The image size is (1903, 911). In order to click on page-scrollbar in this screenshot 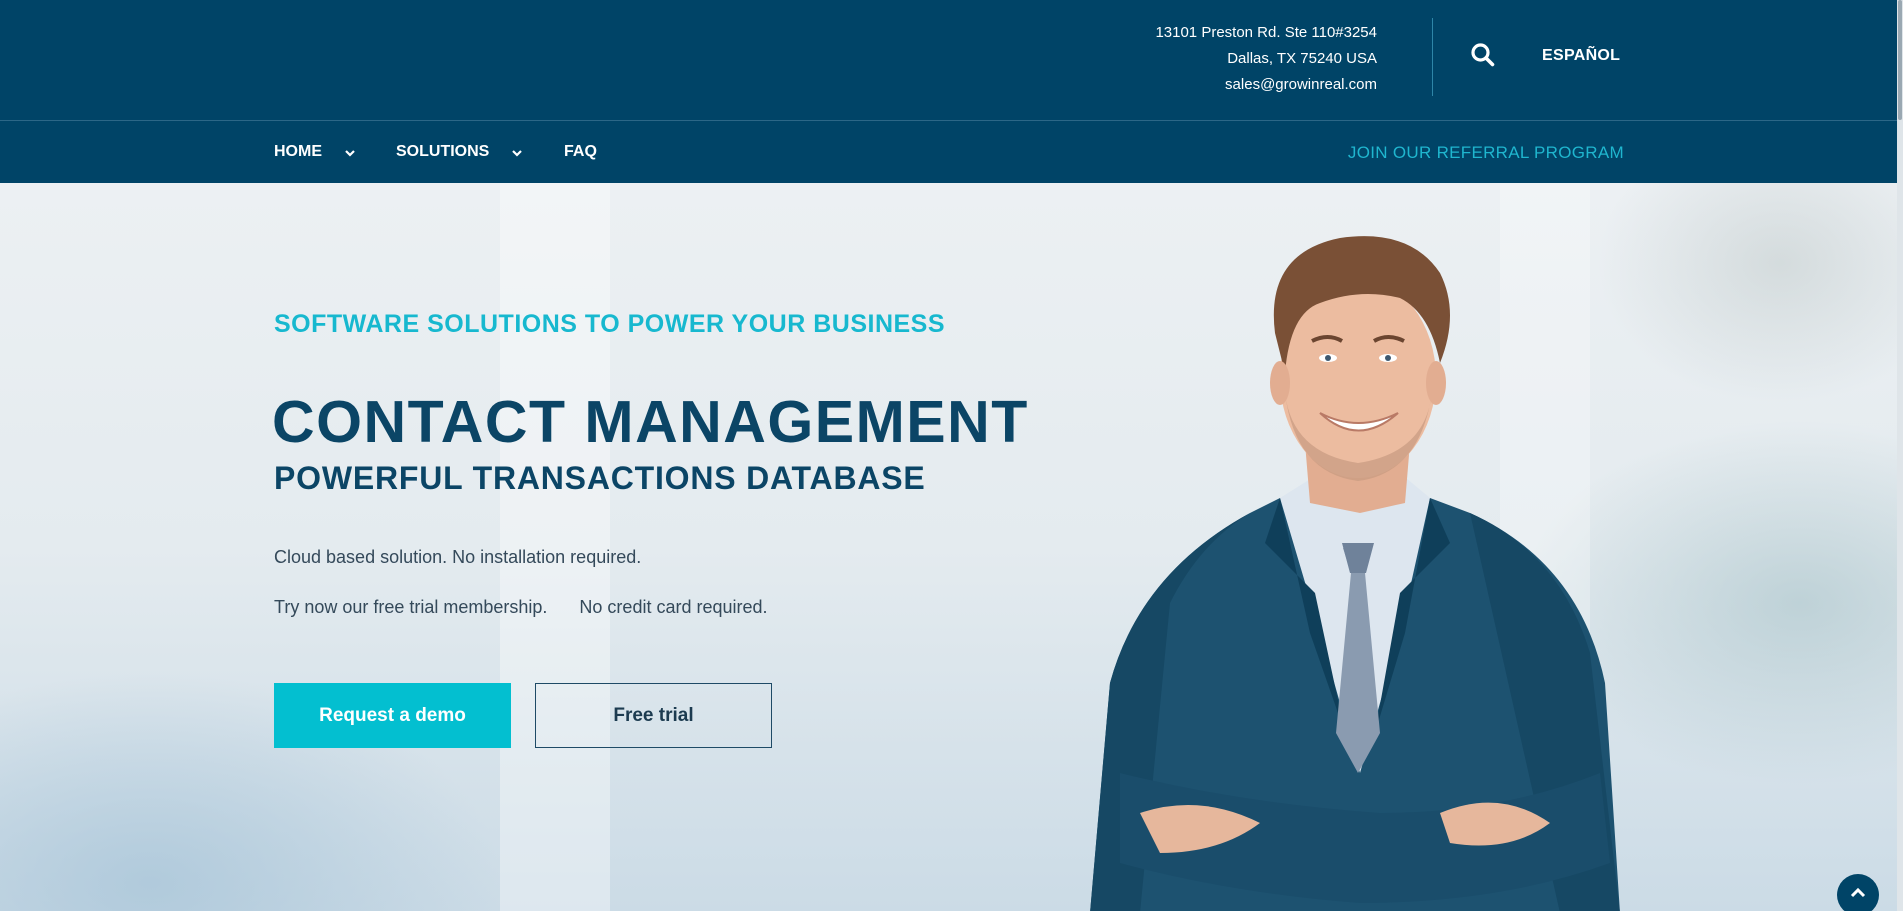, I will do `click(1900, 455)`.